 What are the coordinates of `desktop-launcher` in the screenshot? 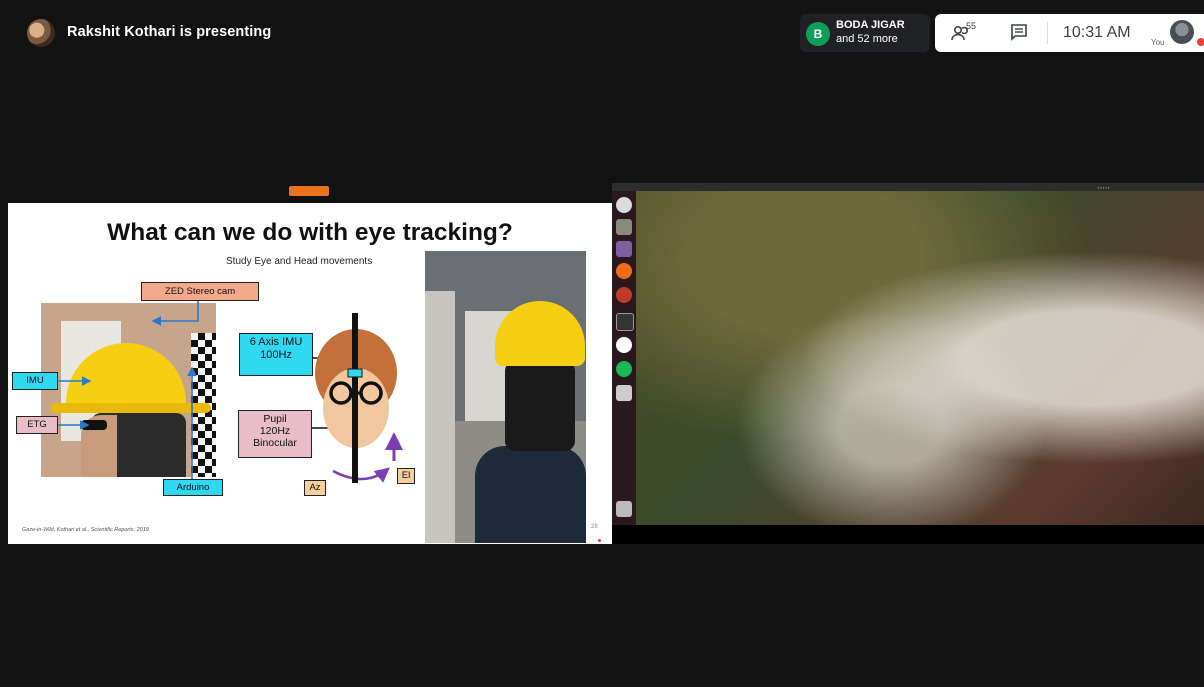 It's located at (624, 358).